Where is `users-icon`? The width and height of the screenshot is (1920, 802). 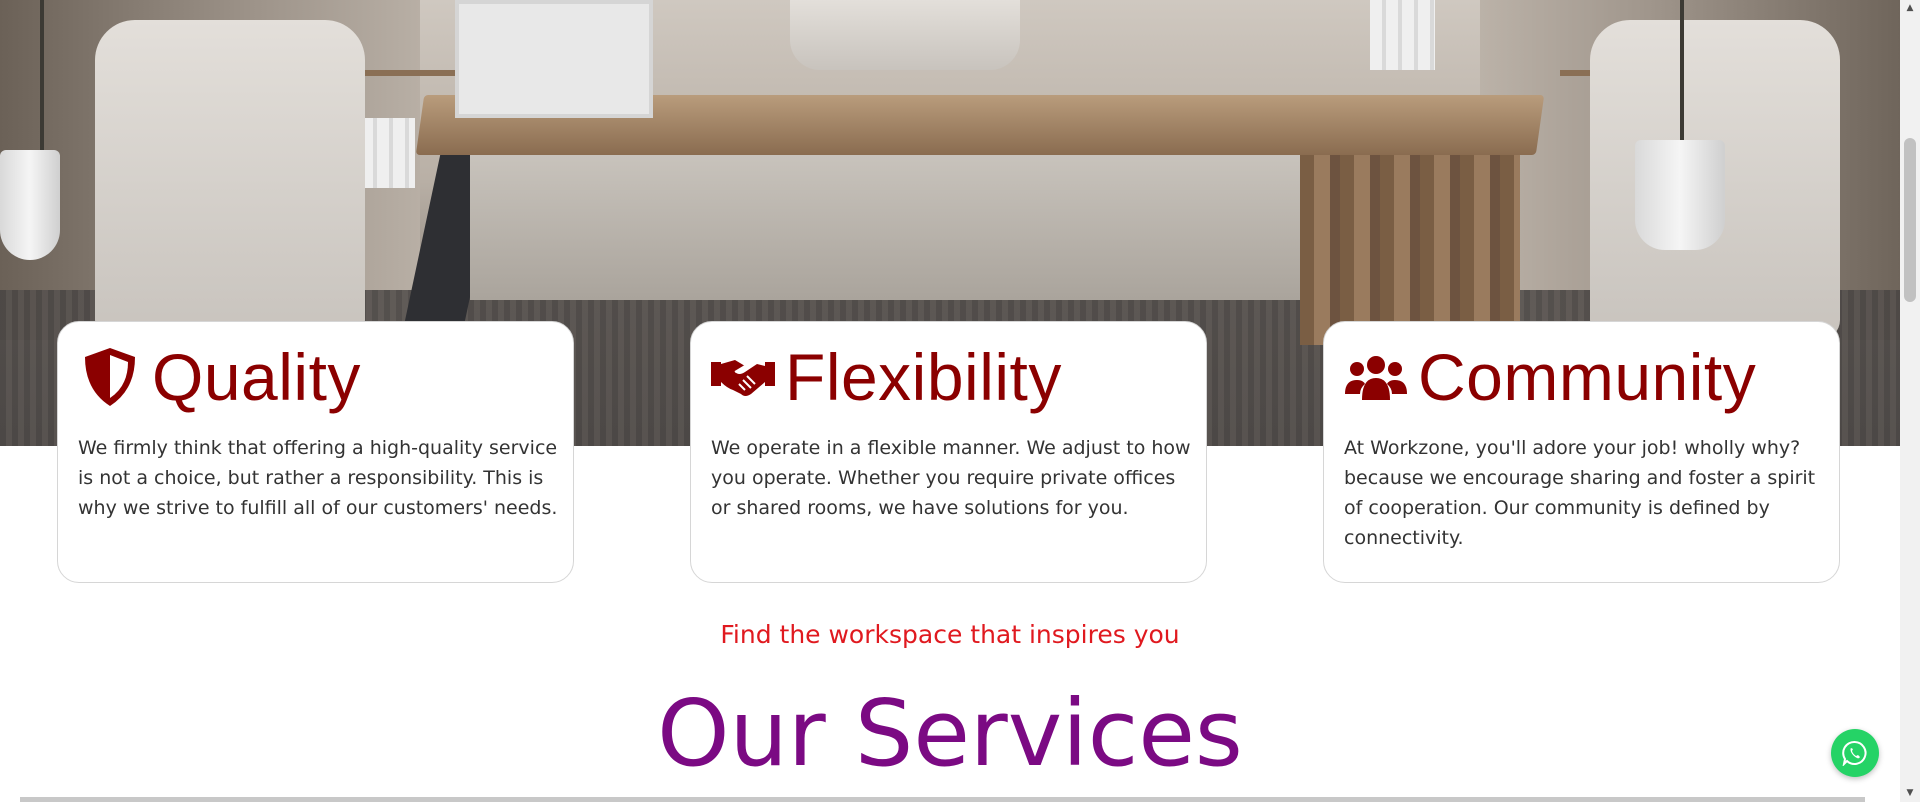
users-icon is located at coordinates (1376, 377).